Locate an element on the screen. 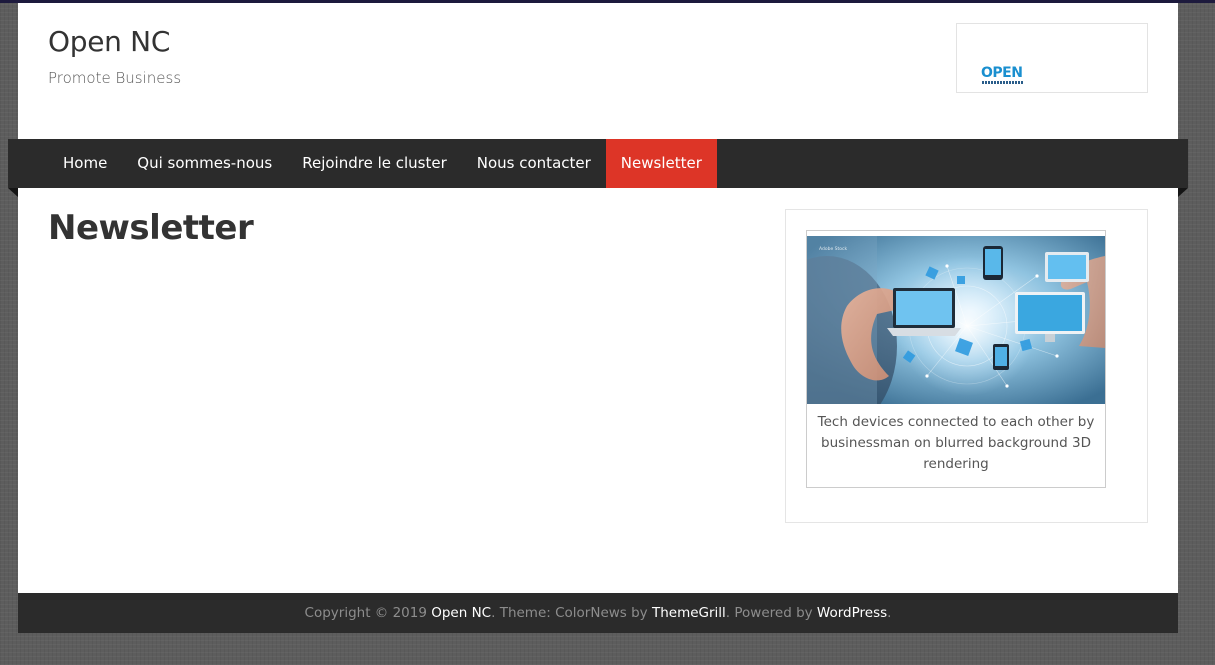 Image resolution: width=1215 pixels, height=665 pixels. svg-text: Adobe Stock is located at coordinates (833, 249).